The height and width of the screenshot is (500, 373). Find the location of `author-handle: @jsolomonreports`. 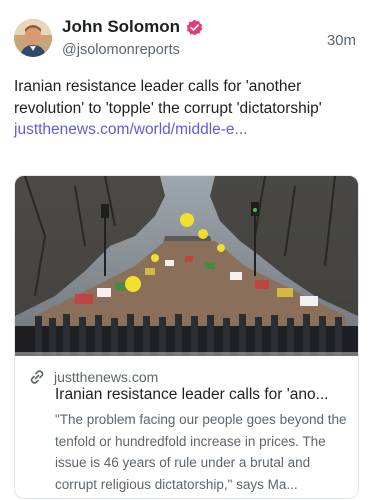

author-handle: @jsolomonreports is located at coordinates (121, 50).